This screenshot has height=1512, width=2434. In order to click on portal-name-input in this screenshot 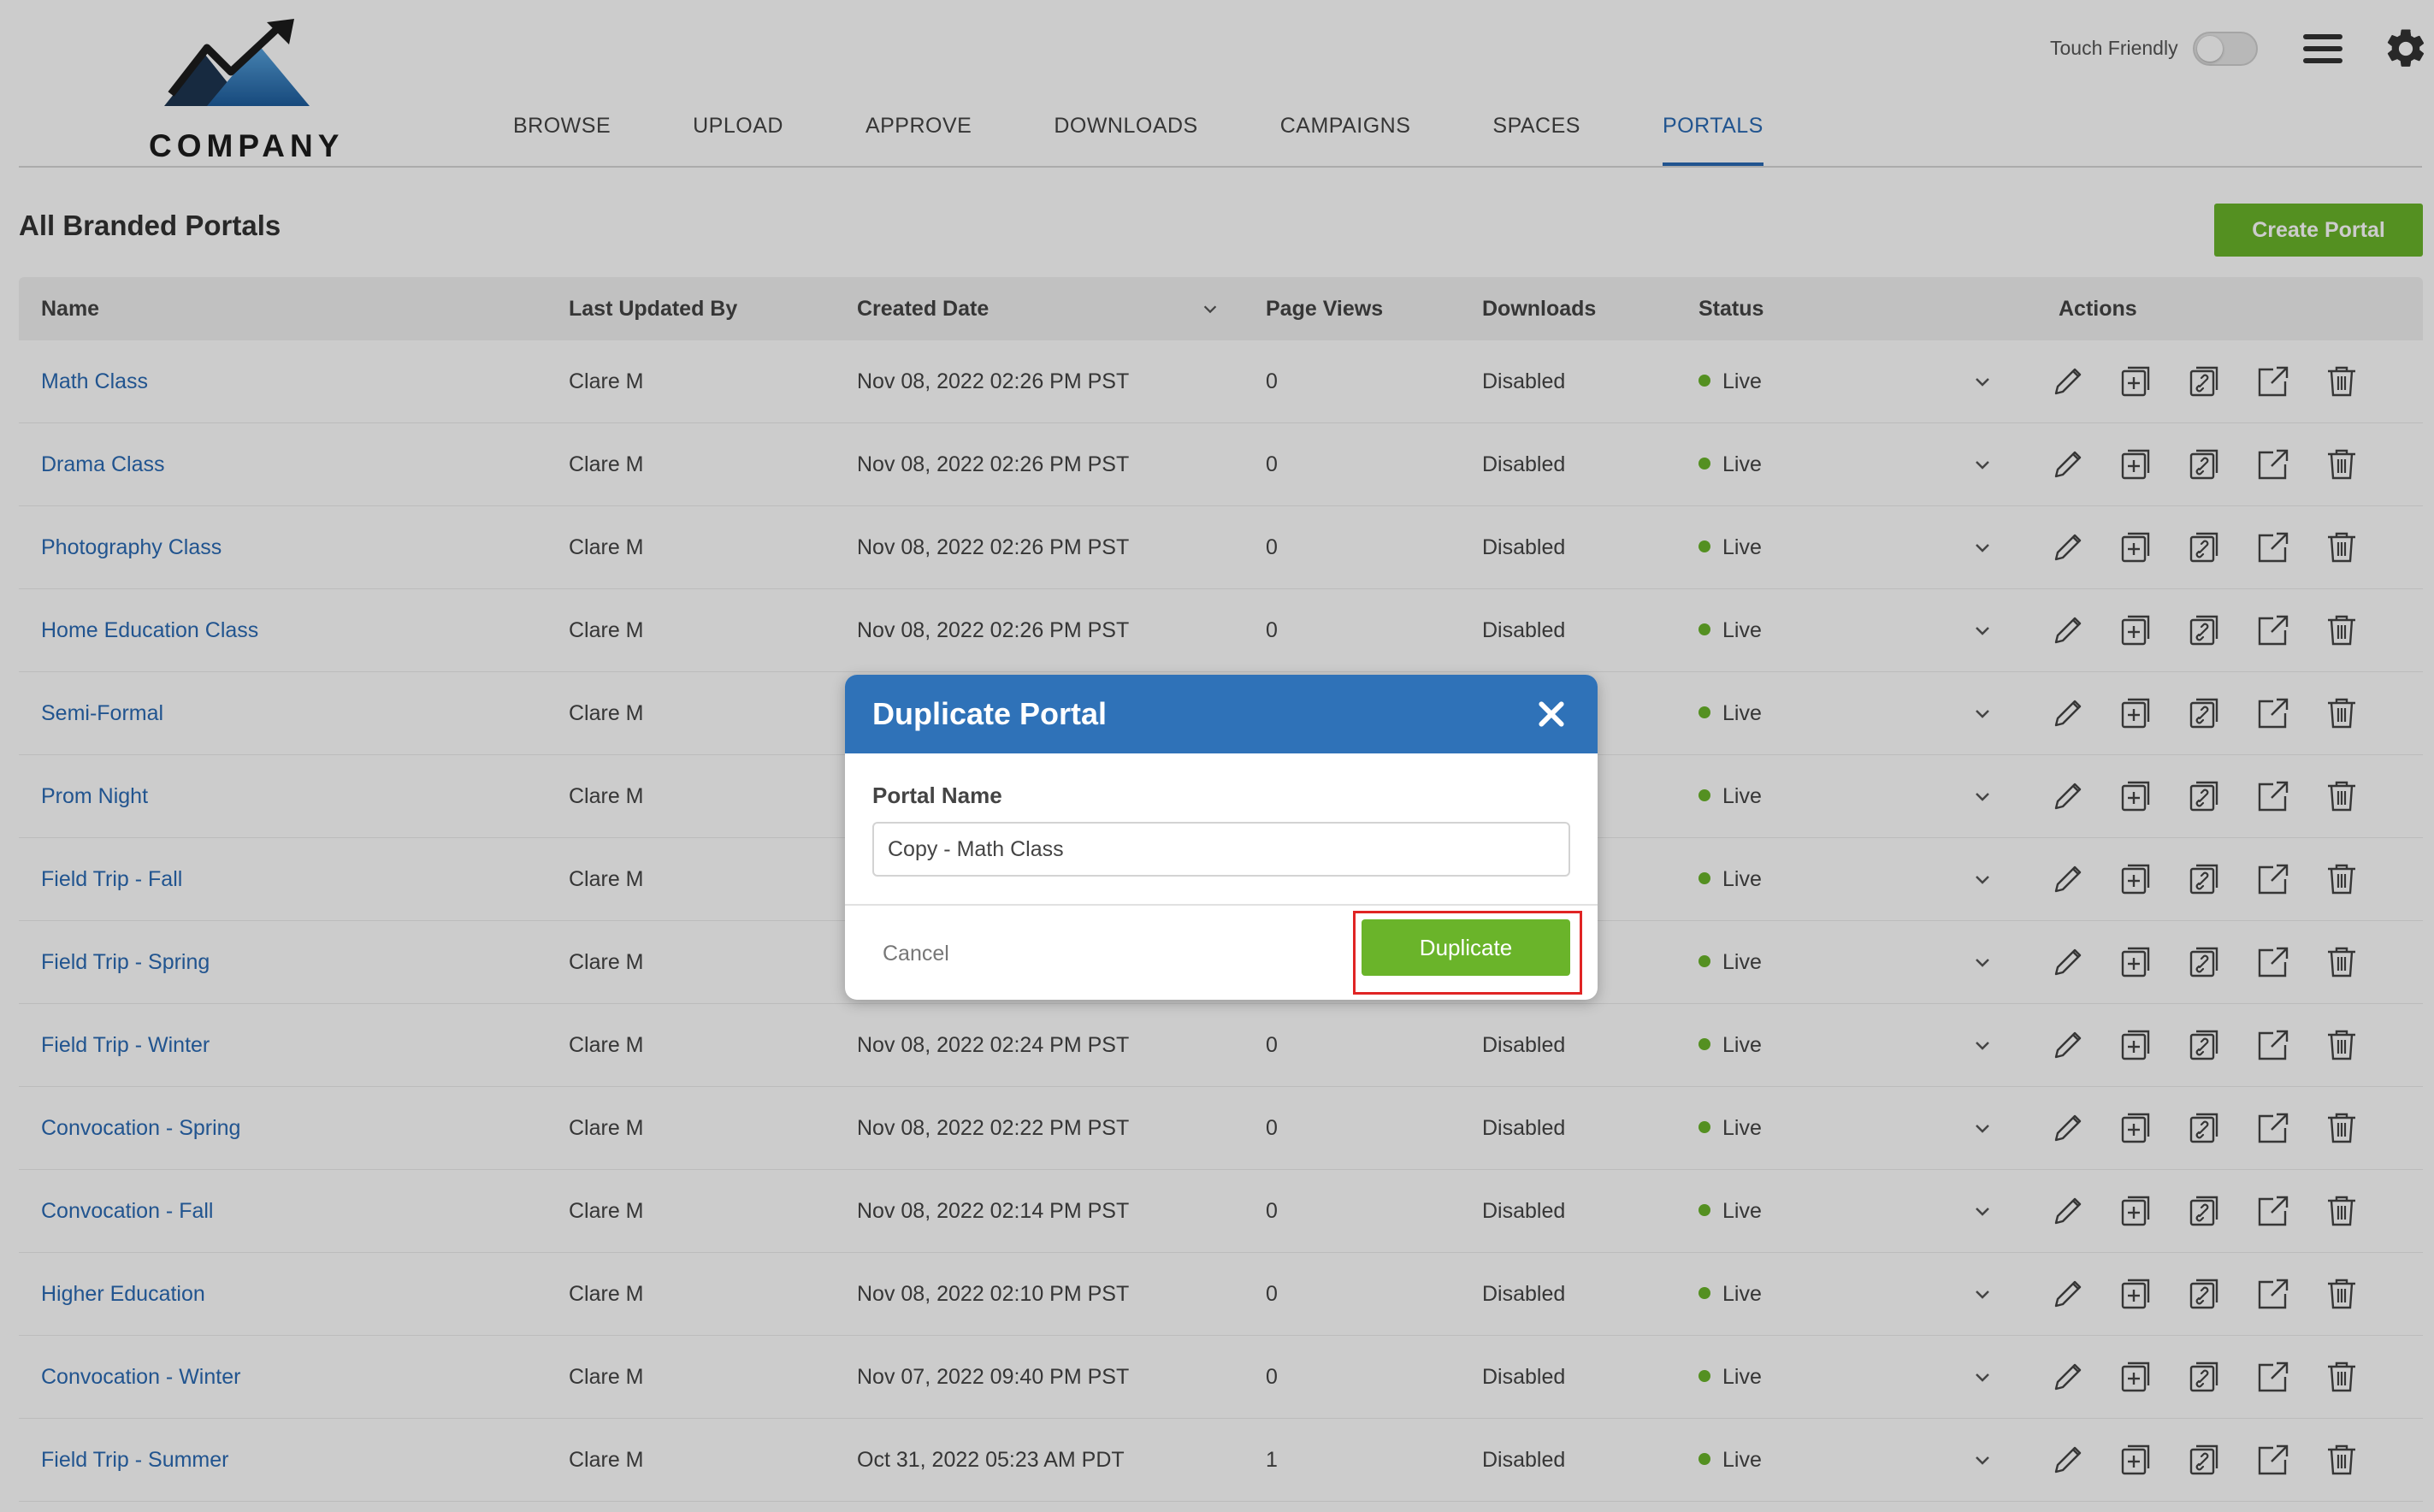, I will do `click(1221, 849)`.